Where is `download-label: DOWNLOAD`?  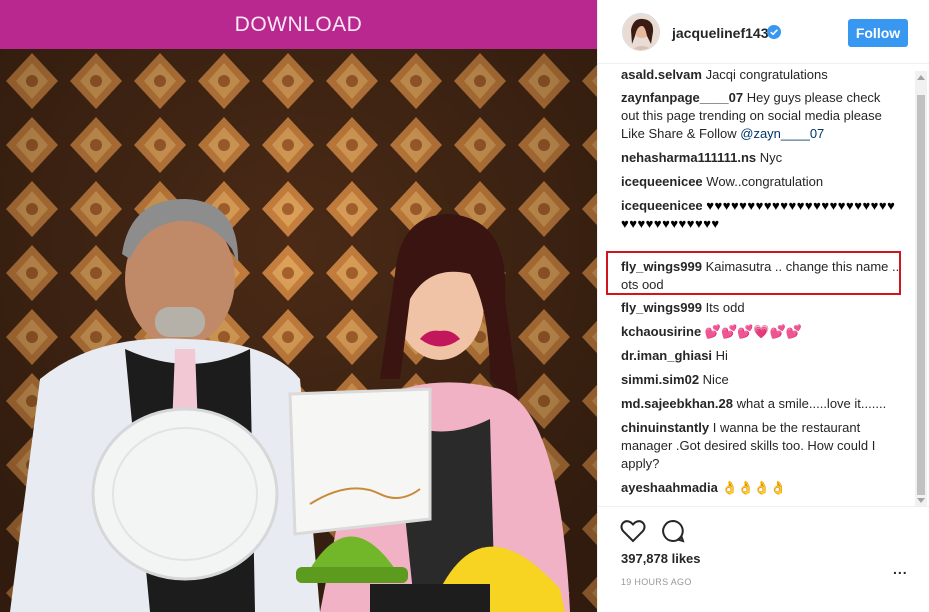 download-label: DOWNLOAD is located at coordinates (298, 24).